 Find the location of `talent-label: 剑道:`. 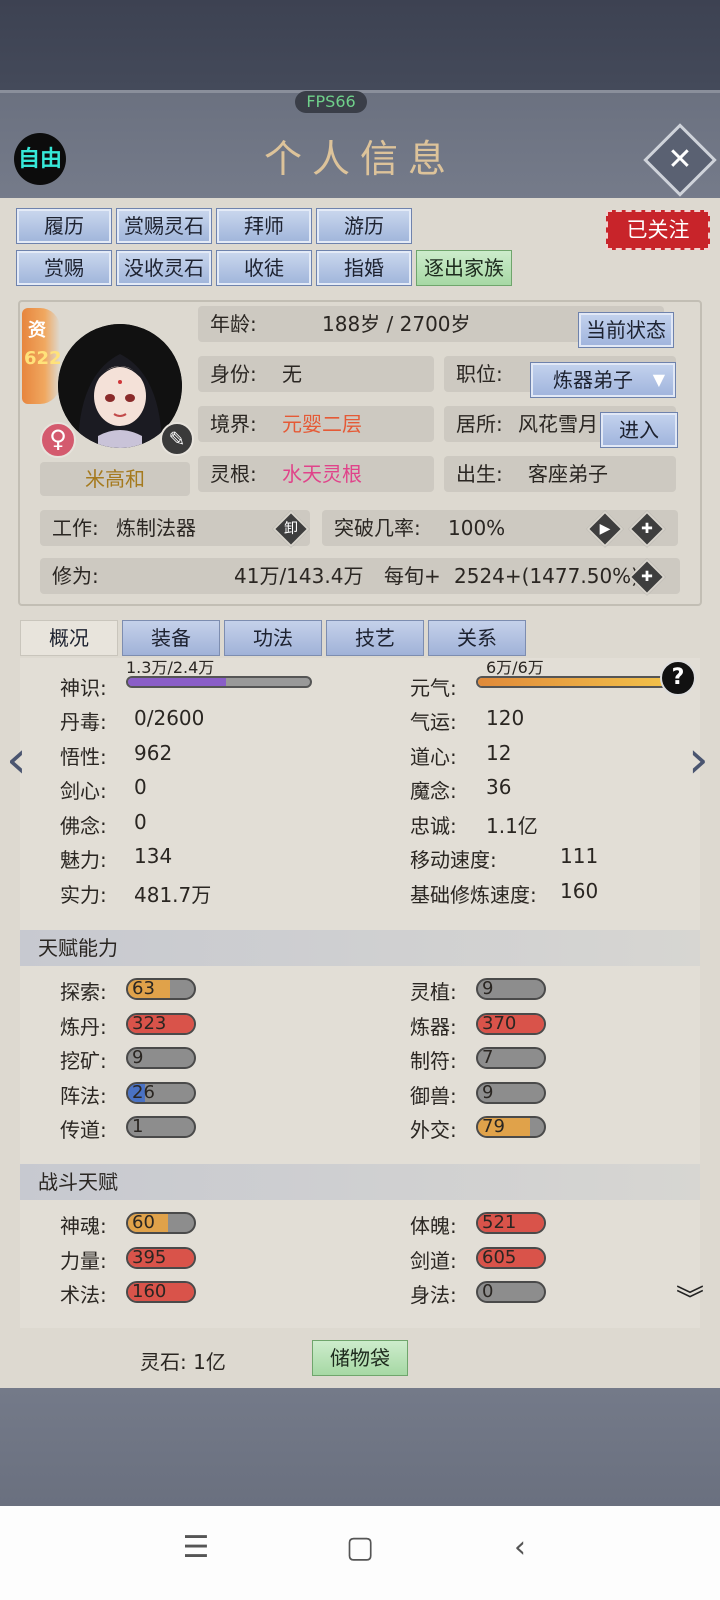

talent-label: 剑道: is located at coordinates (433, 1260).